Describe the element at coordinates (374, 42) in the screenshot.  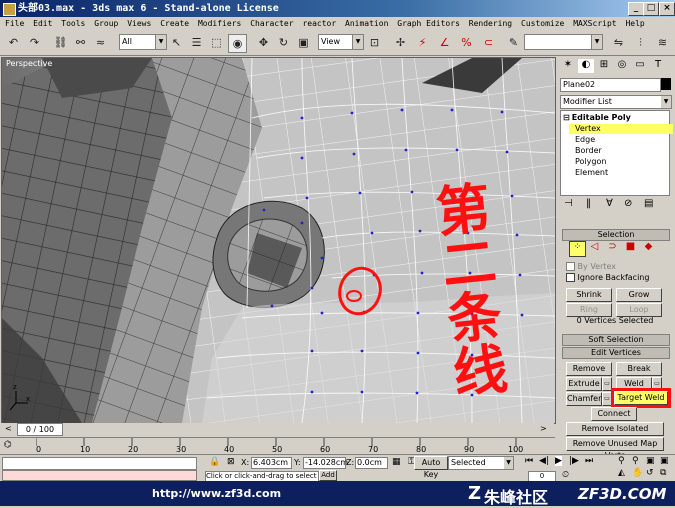
I see `pivot-center-icon: ⊡` at that location.